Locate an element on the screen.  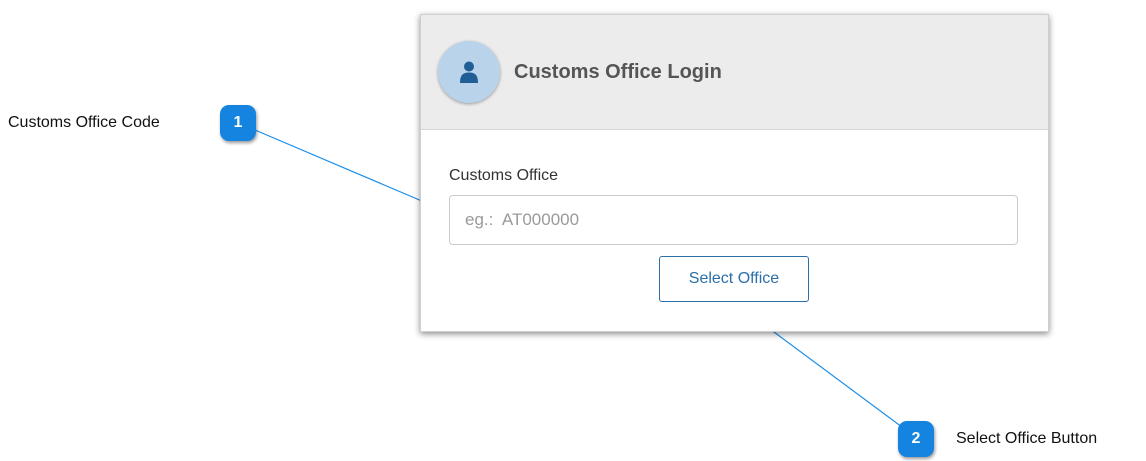
customs-office-input is located at coordinates (733, 220).